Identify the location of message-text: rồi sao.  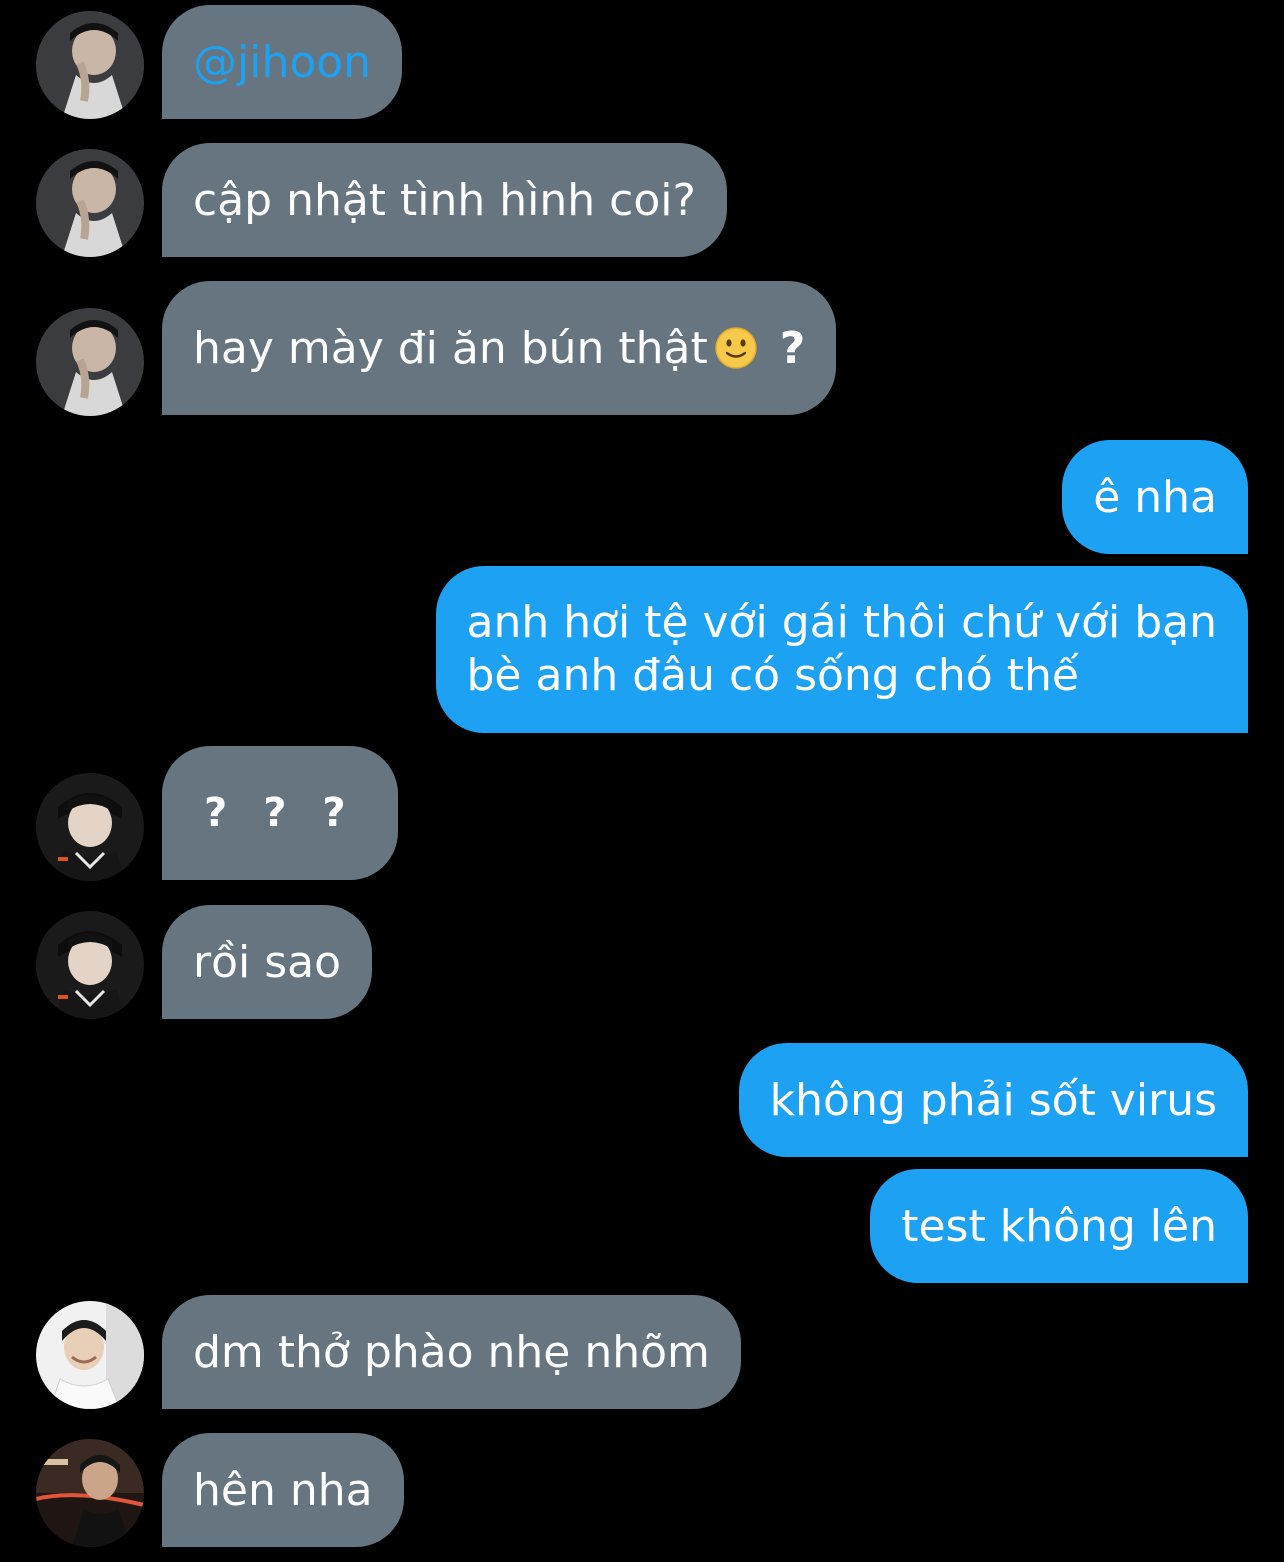
(267, 962).